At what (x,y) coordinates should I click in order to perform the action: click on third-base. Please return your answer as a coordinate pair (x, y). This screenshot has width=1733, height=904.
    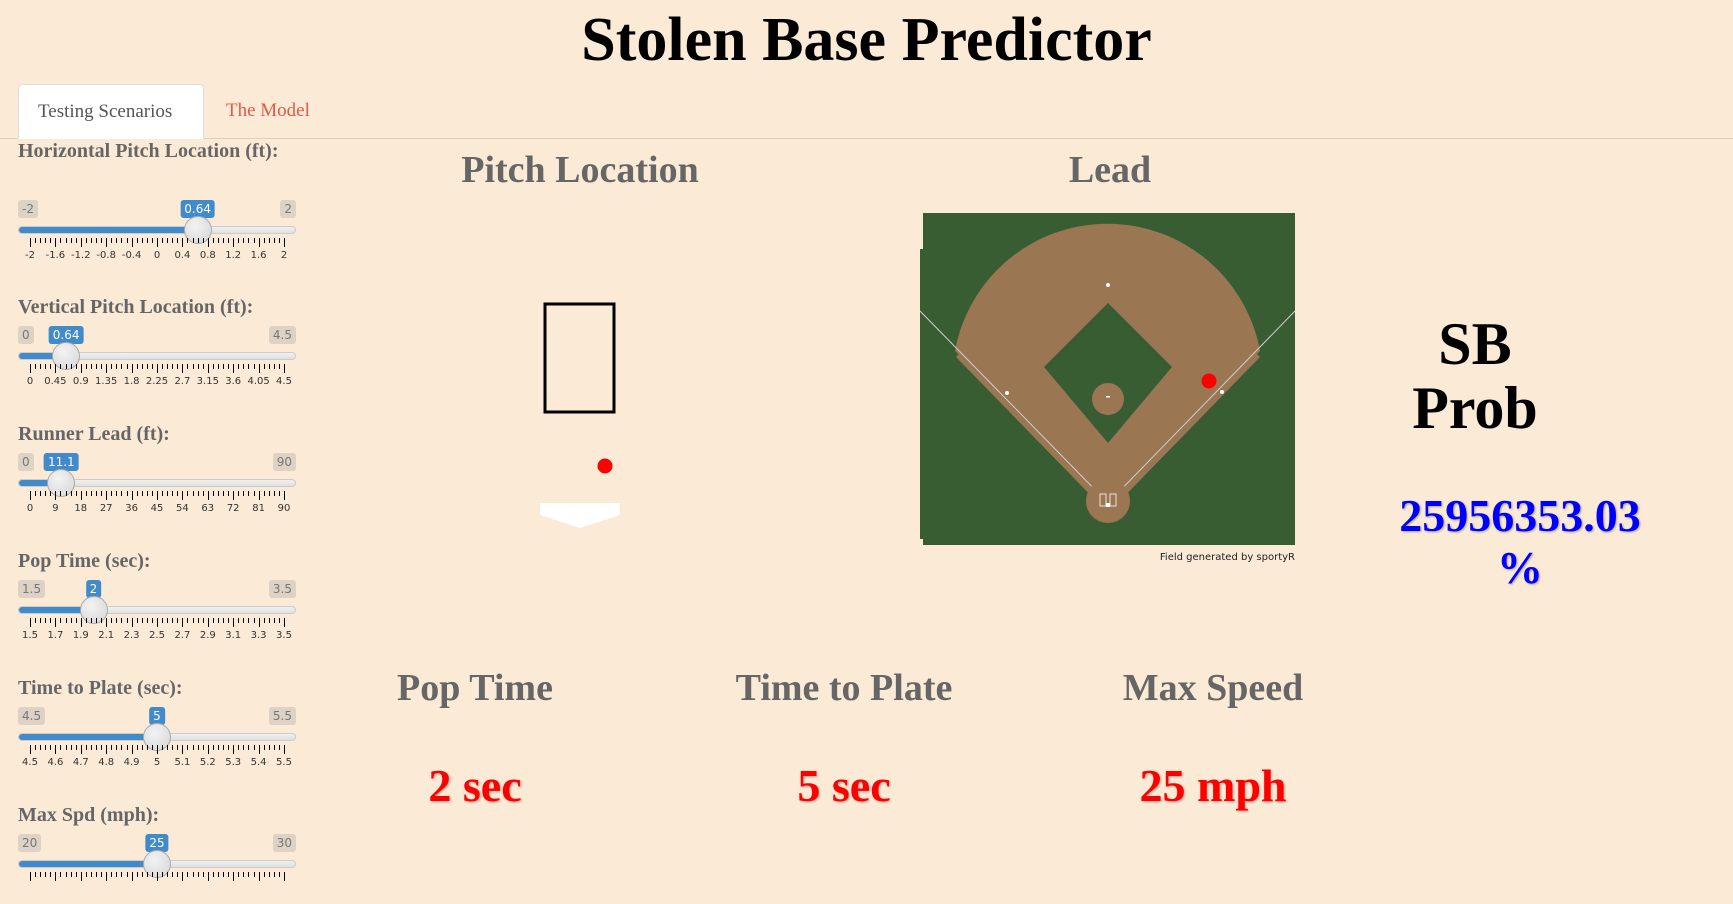
    Looking at the image, I should click on (1007, 393).